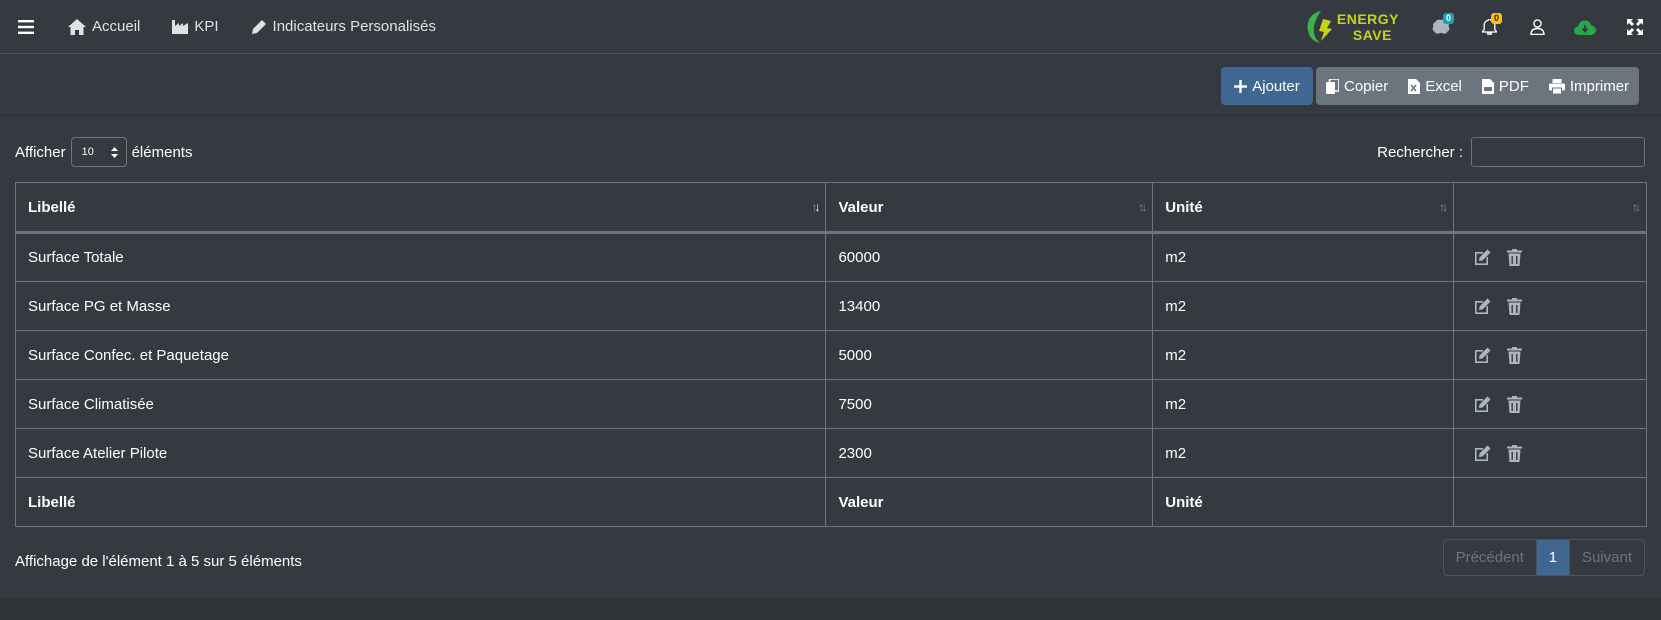 The height and width of the screenshot is (620, 1661). What do you see at coordinates (1372, 35) in the screenshot?
I see `logo-text-save: SAVE` at bounding box center [1372, 35].